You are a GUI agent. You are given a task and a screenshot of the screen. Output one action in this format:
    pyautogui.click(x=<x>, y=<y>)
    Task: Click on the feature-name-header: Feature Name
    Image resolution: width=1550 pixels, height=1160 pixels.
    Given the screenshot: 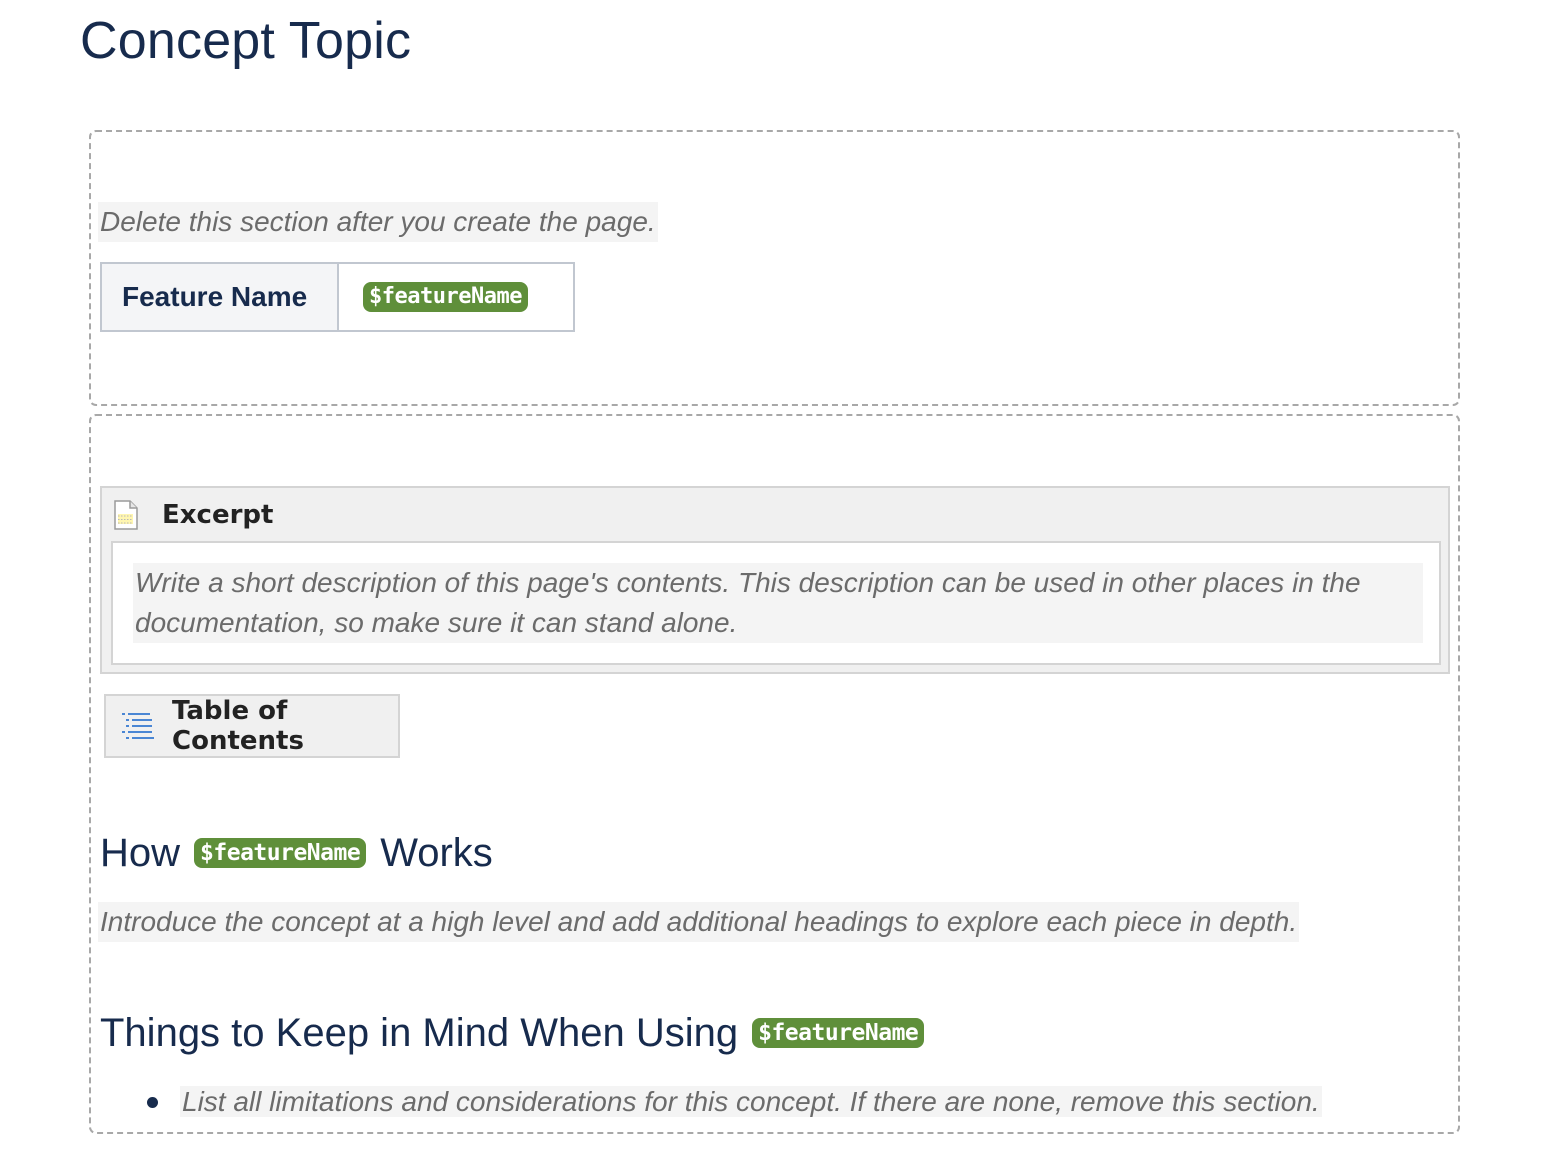 What is the action you would take?
    pyautogui.click(x=219, y=297)
    